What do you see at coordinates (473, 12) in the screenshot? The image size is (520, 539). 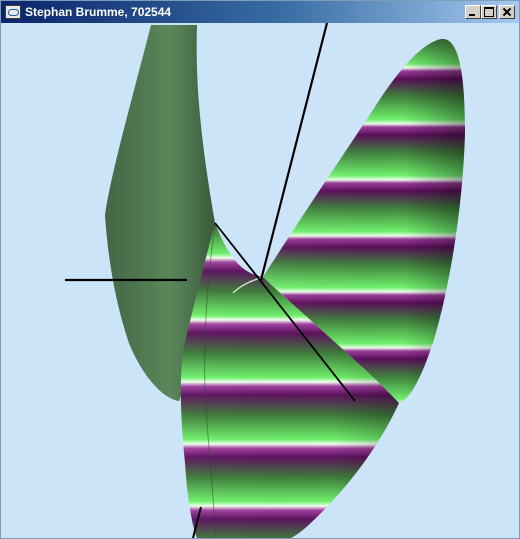 I see `minimize-button` at bounding box center [473, 12].